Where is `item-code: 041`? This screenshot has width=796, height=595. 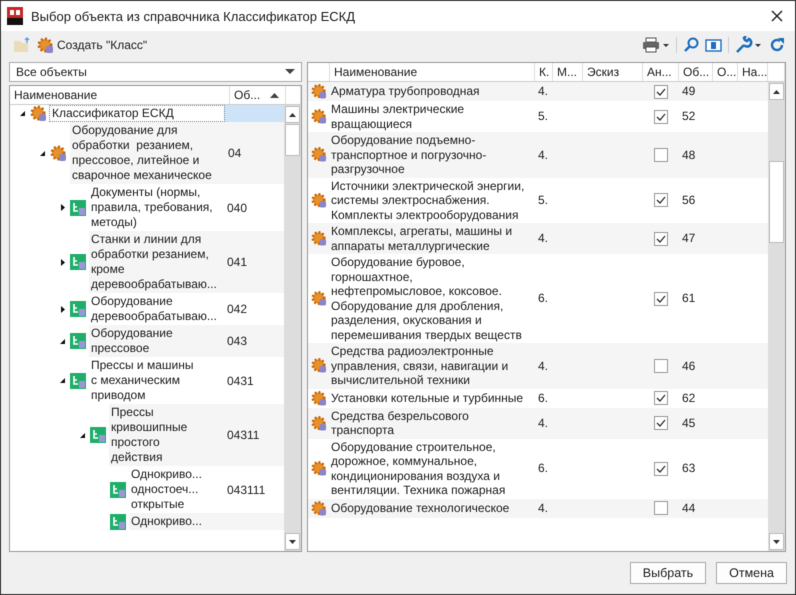
item-code: 041 is located at coordinates (237, 262).